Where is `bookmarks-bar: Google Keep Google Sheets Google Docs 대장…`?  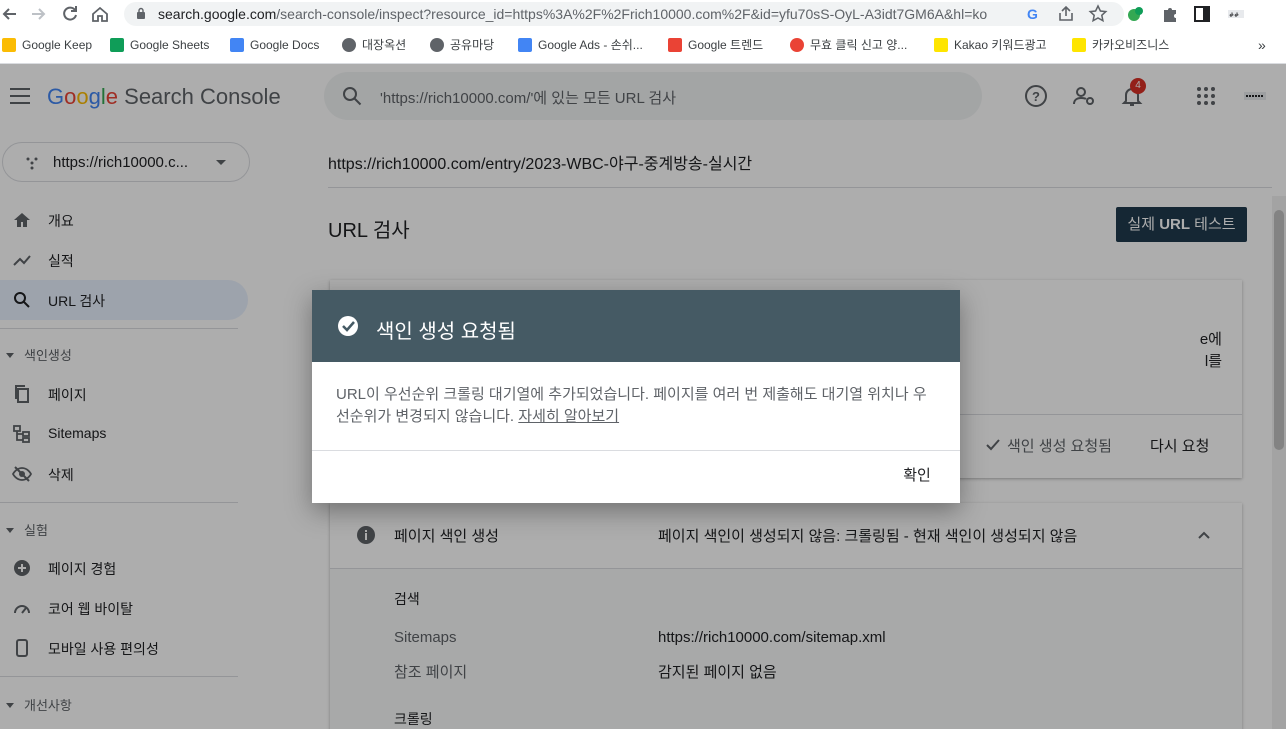 bookmarks-bar: Google Keep Google Sheets Google Docs 대장… is located at coordinates (643, 45).